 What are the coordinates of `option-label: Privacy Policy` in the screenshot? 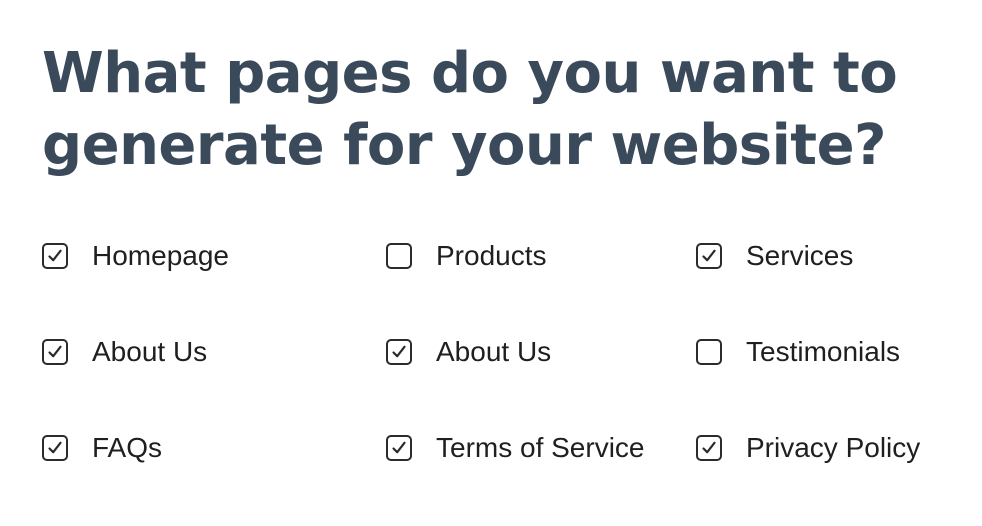 It's located at (833, 447).